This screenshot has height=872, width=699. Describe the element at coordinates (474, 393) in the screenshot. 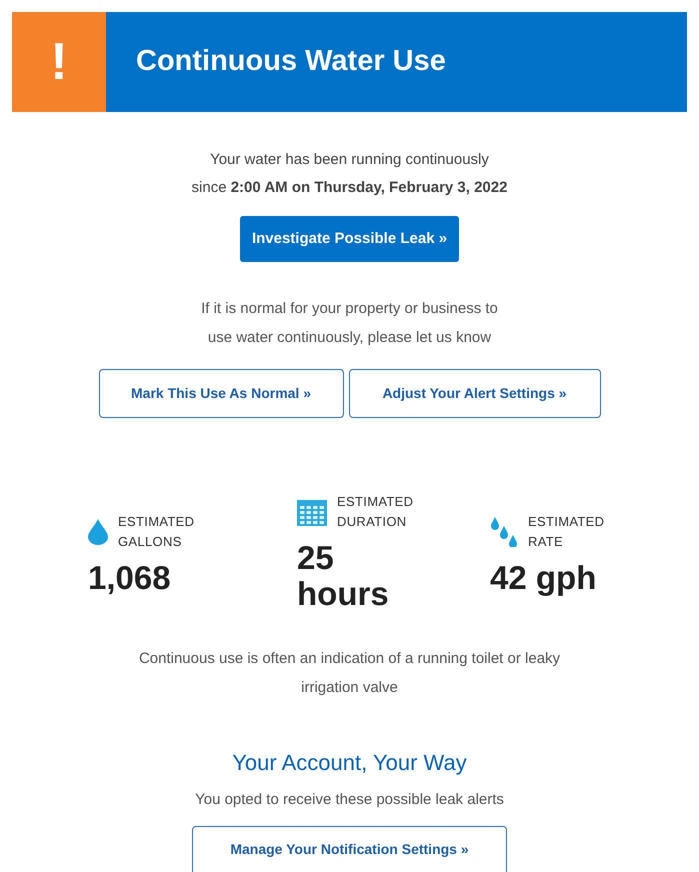

I see `outline-action-button: Adjust Your Alert Settings »` at that location.